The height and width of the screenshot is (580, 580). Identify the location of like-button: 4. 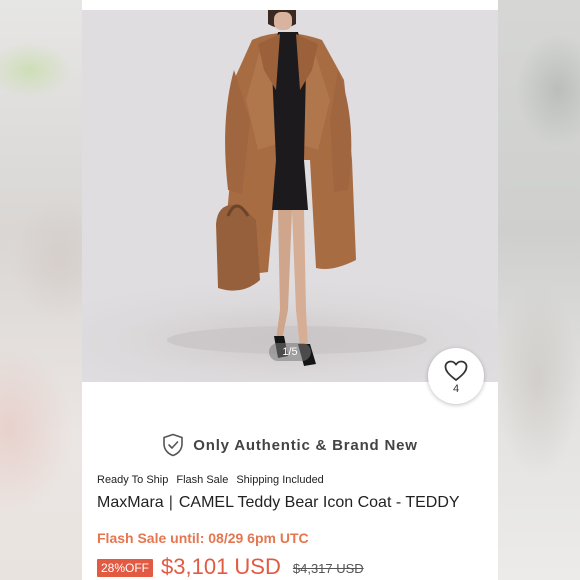
(456, 376).